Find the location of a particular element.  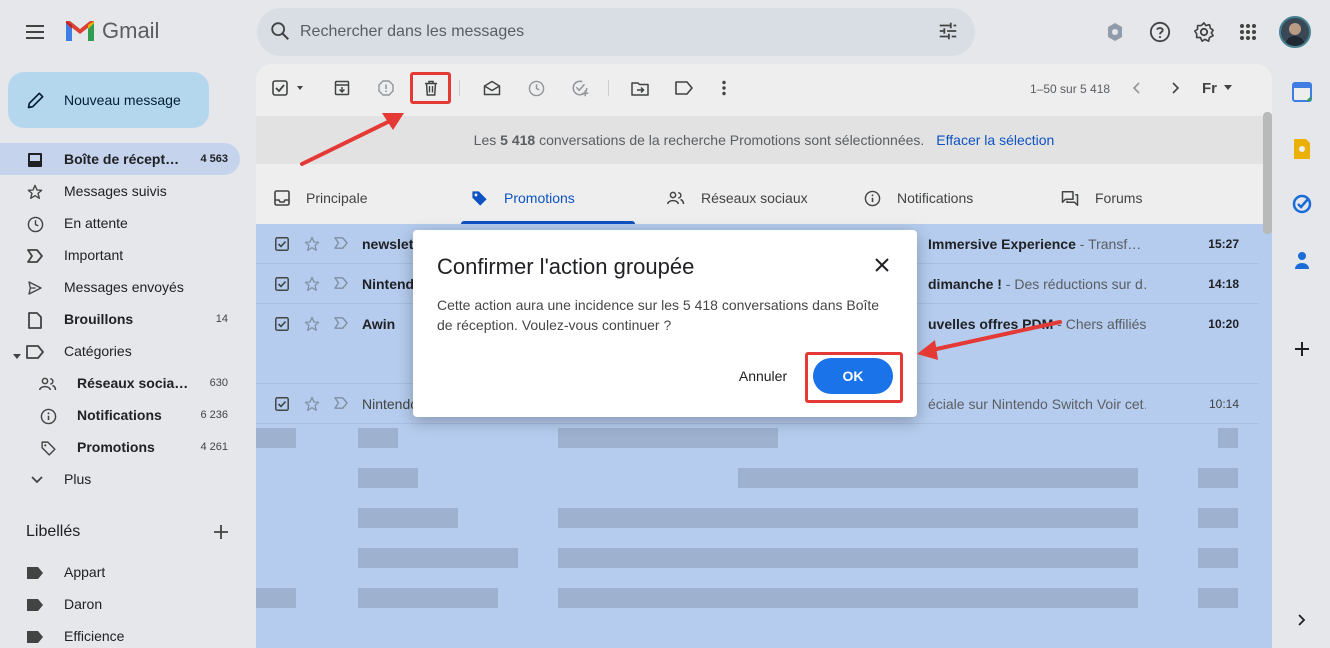

annotation-arrow-delete is located at coordinates (347, 142).